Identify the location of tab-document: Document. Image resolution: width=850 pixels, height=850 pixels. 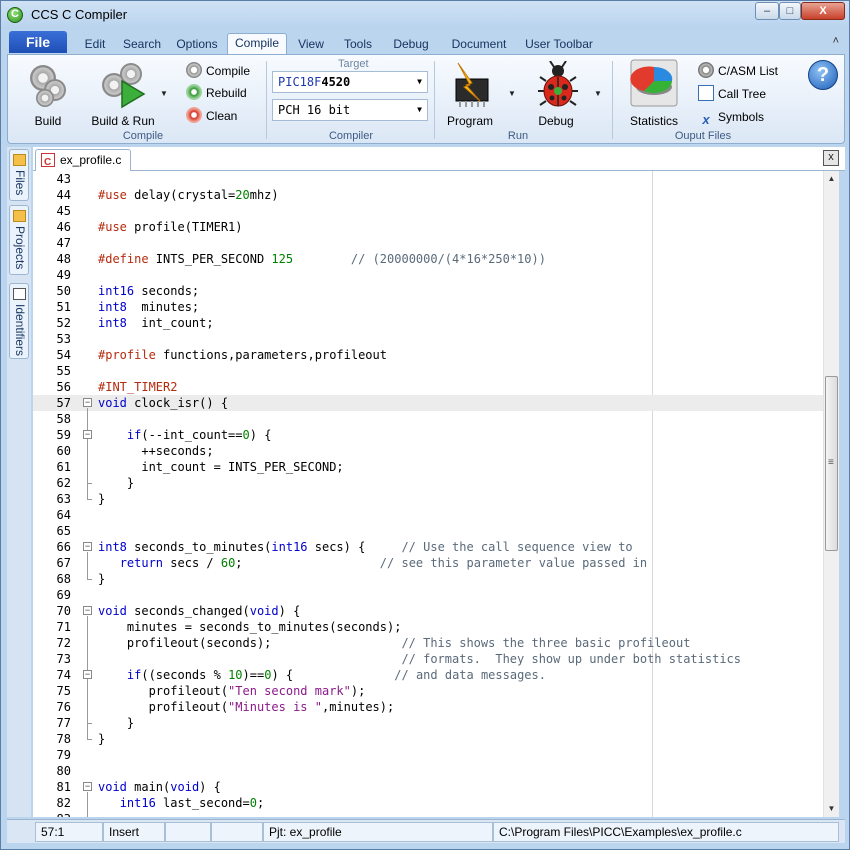
(479, 45).